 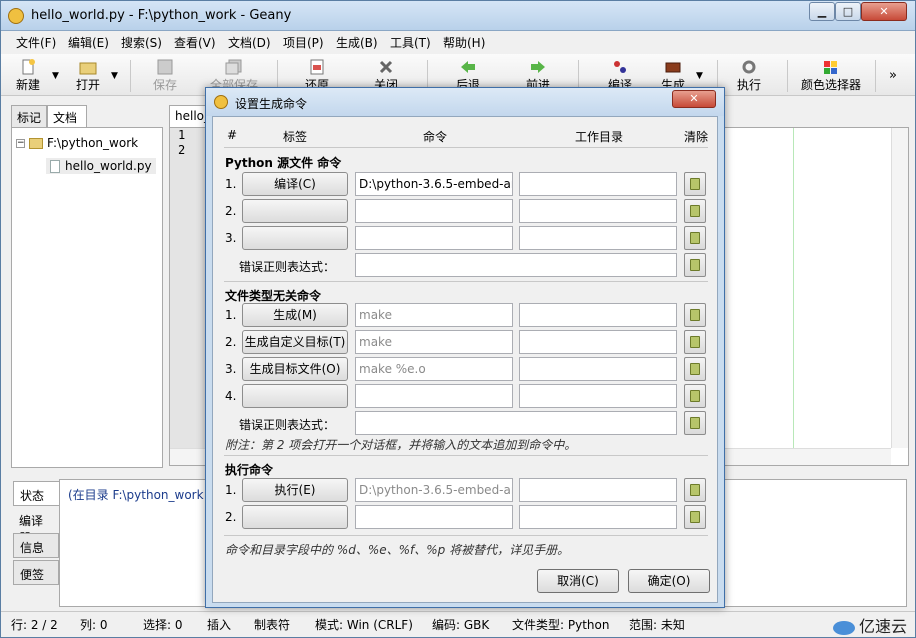 What do you see at coordinates (598, 184) in the screenshot?
I see `python-compile-workdir-input` at bounding box center [598, 184].